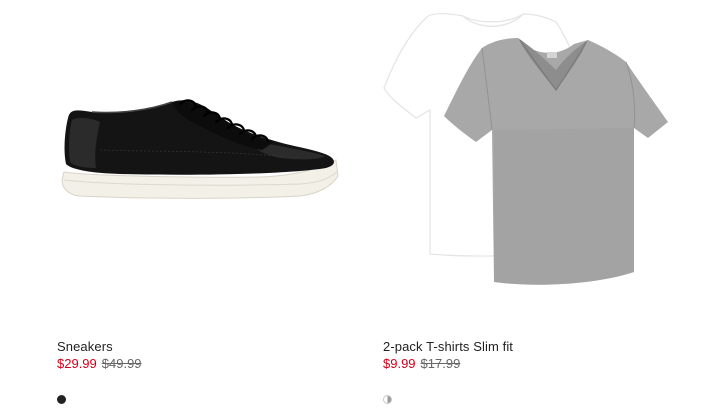  Describe the element at coordinates (440, 363) in the screenshot. I see `original-price: $17.99` at that location.